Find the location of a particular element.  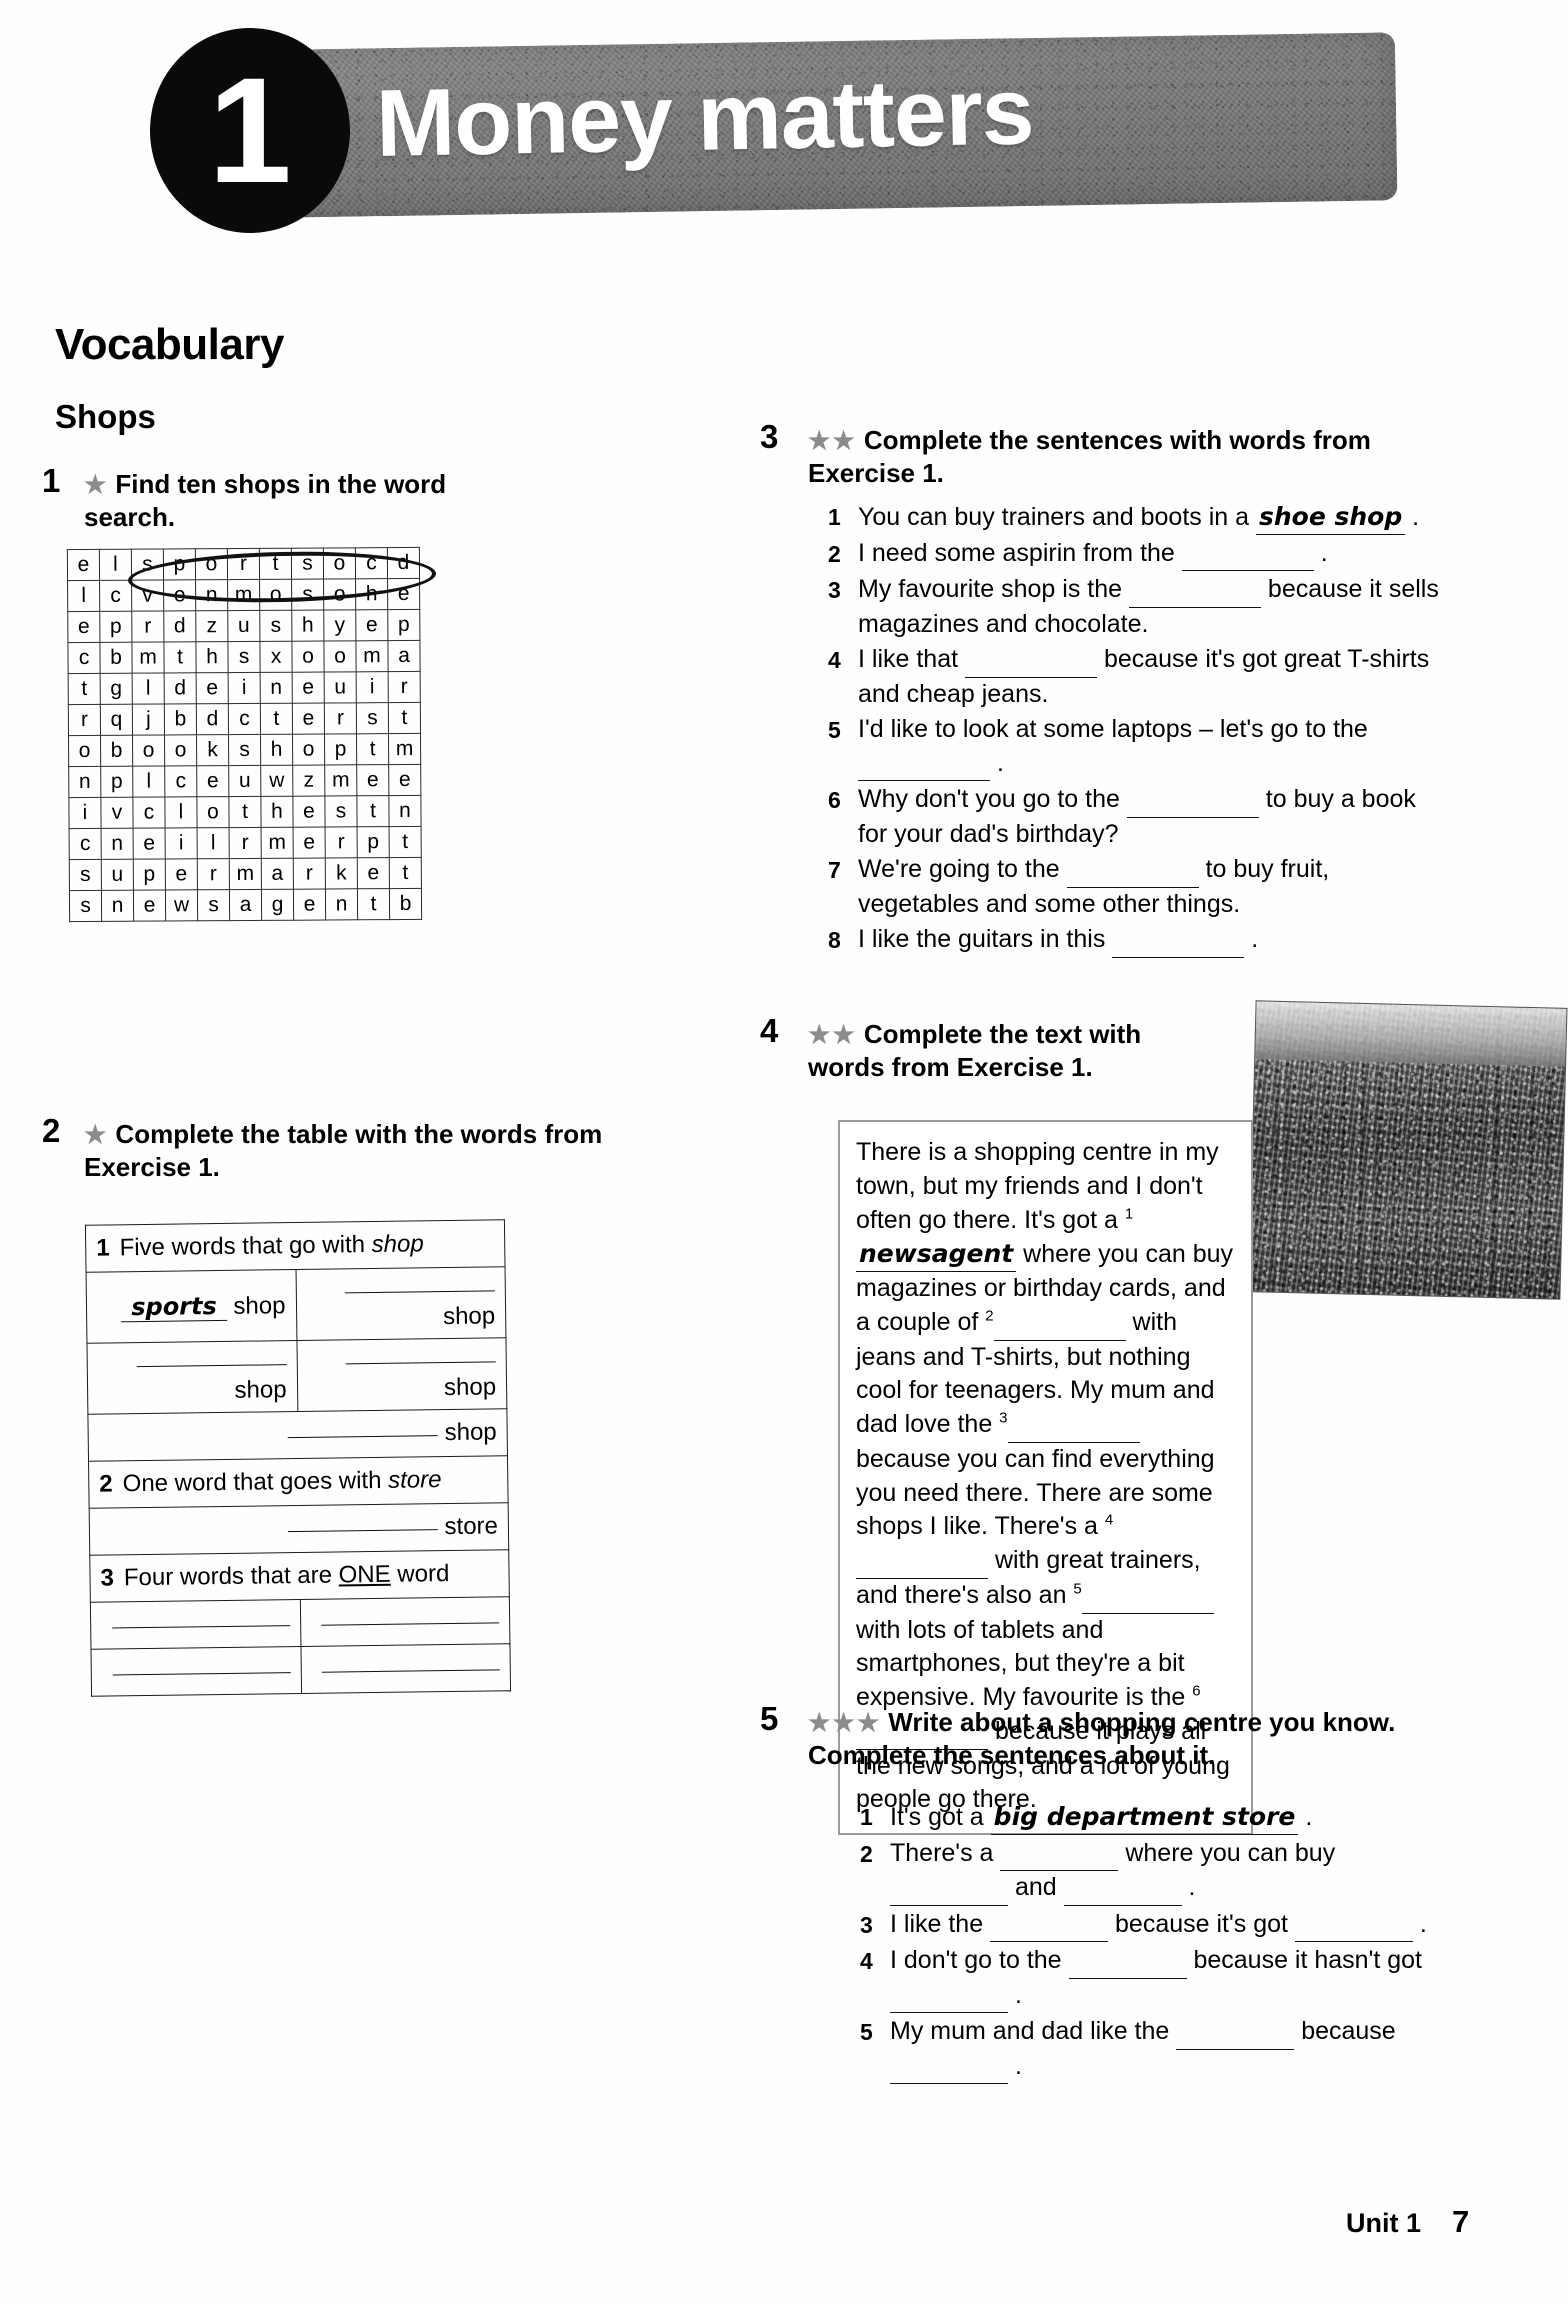

word-search-cell: q is located at coordinates (116, 720).